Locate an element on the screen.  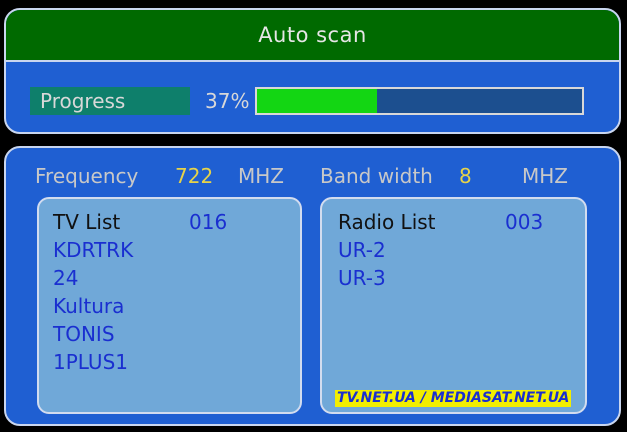
progress-label: Progress is located at coordinates (110, 101).